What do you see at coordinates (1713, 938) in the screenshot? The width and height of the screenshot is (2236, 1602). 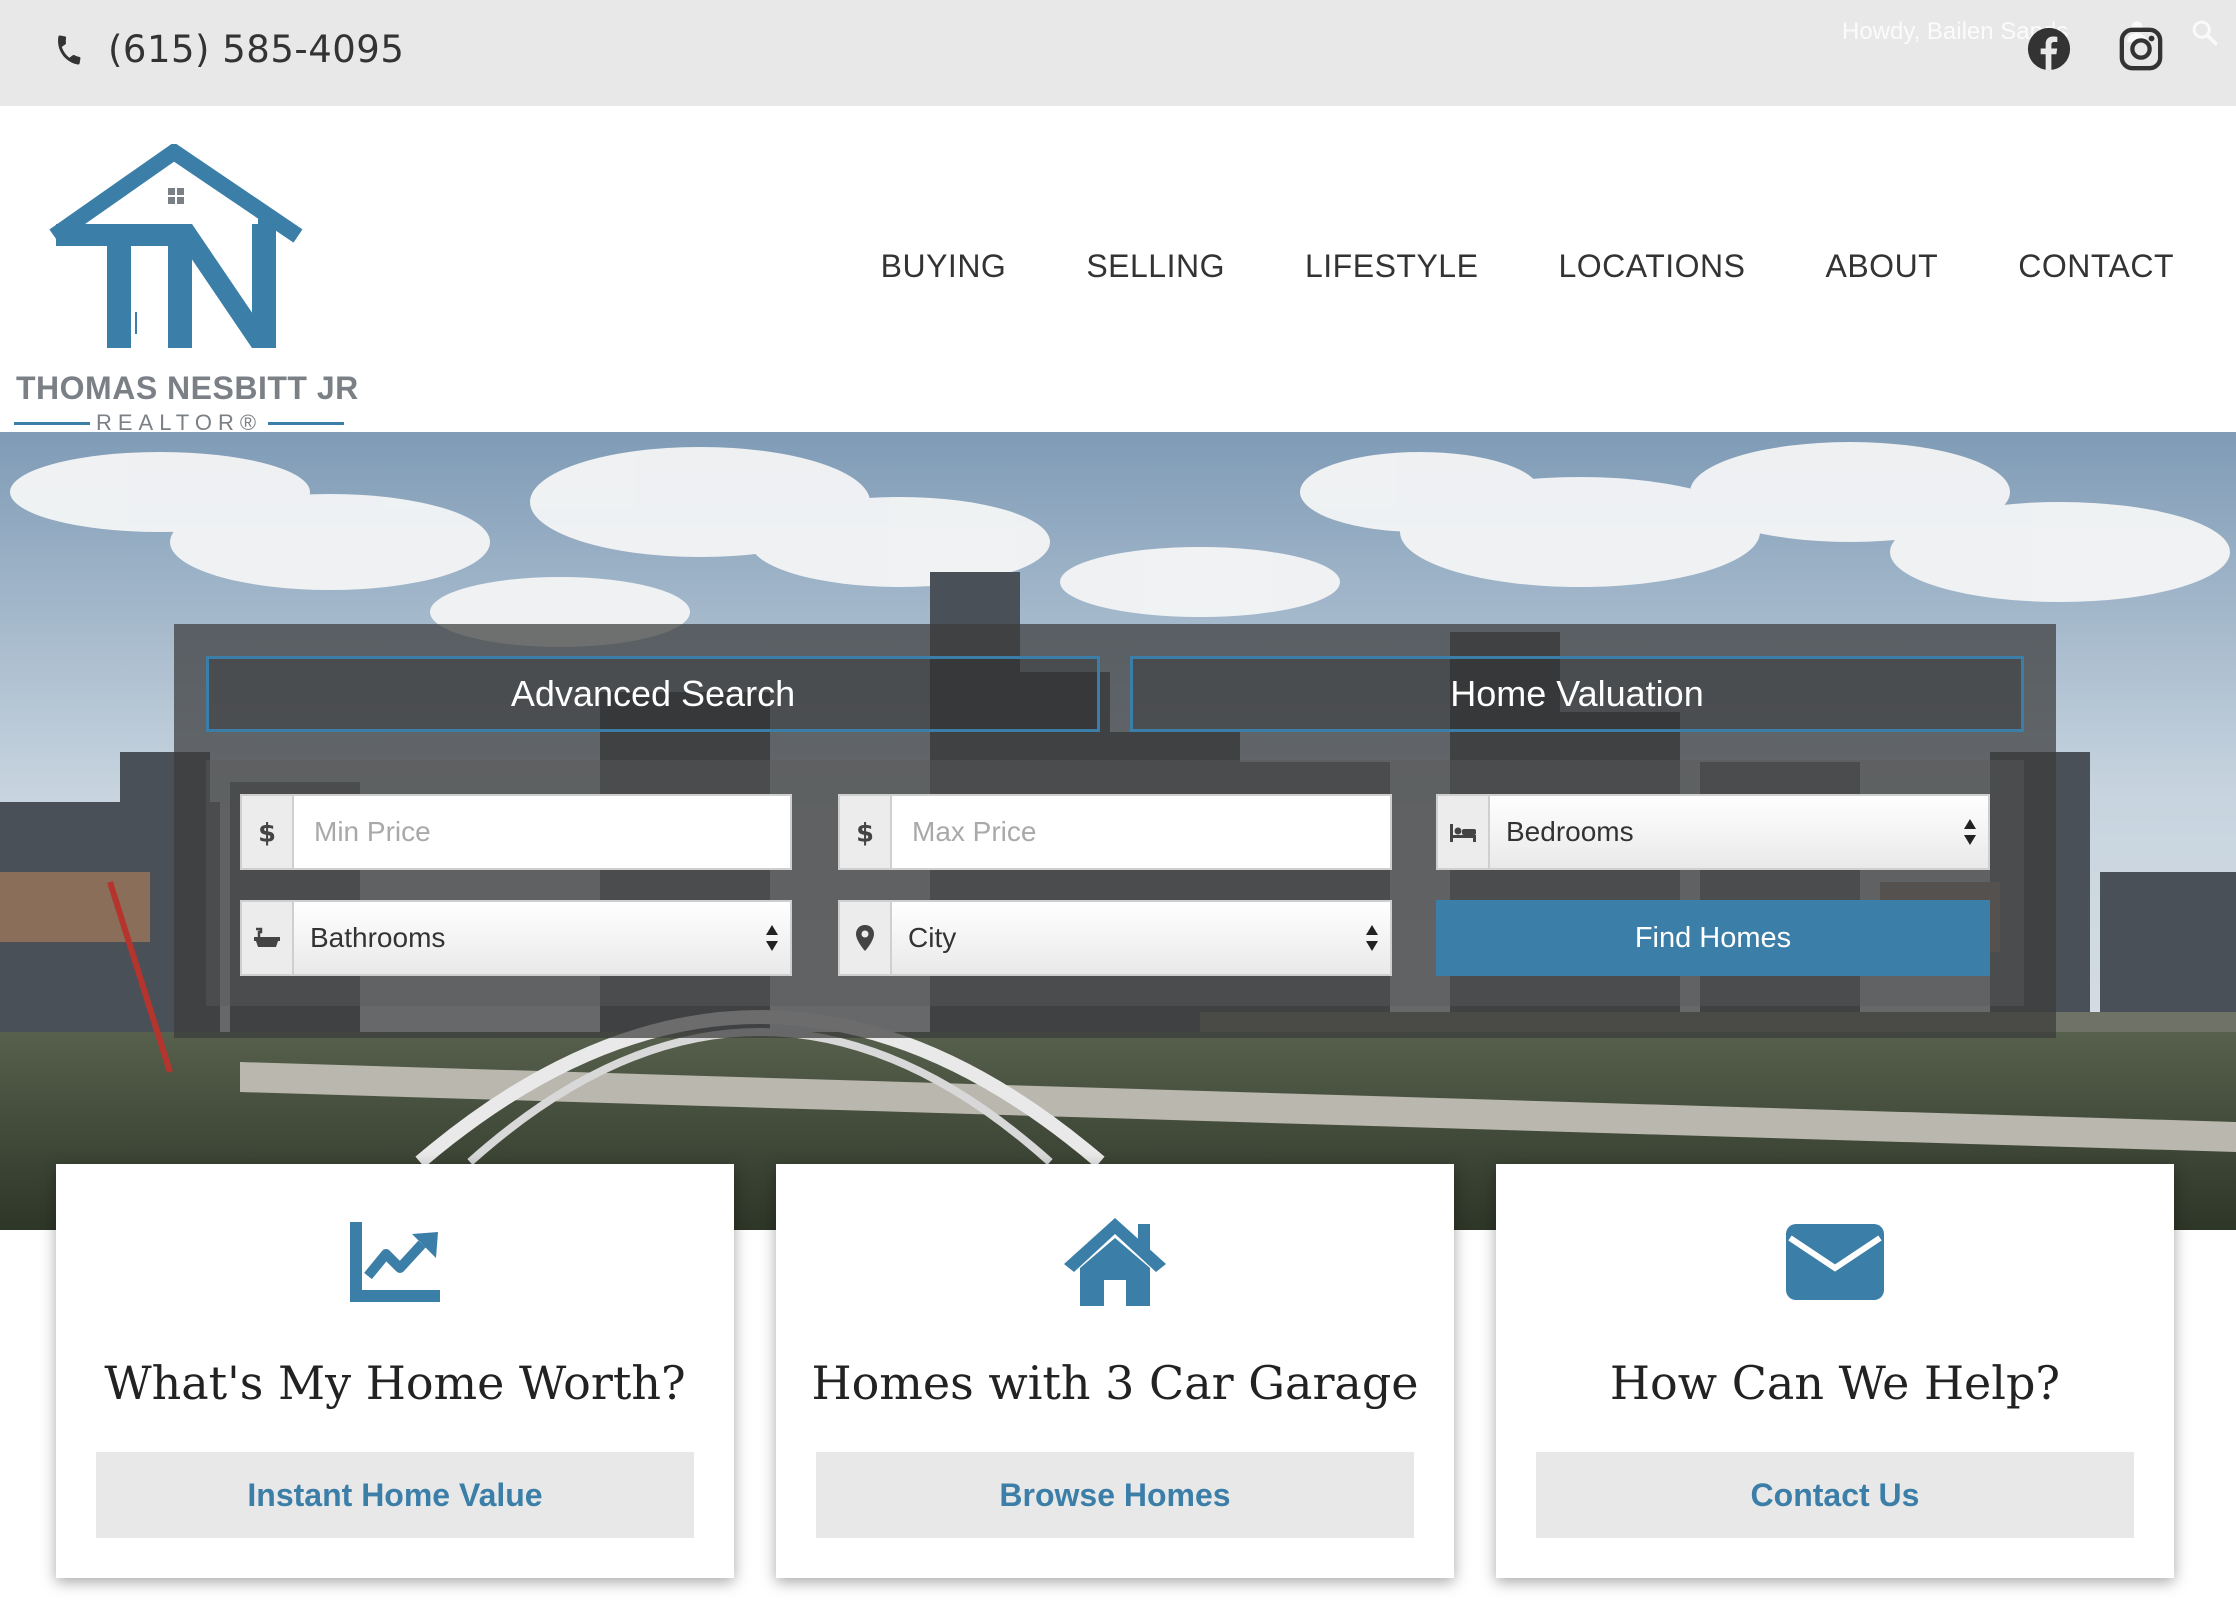 I see `find-homes-button: Find Homes` at bounding box center [1713, 938].